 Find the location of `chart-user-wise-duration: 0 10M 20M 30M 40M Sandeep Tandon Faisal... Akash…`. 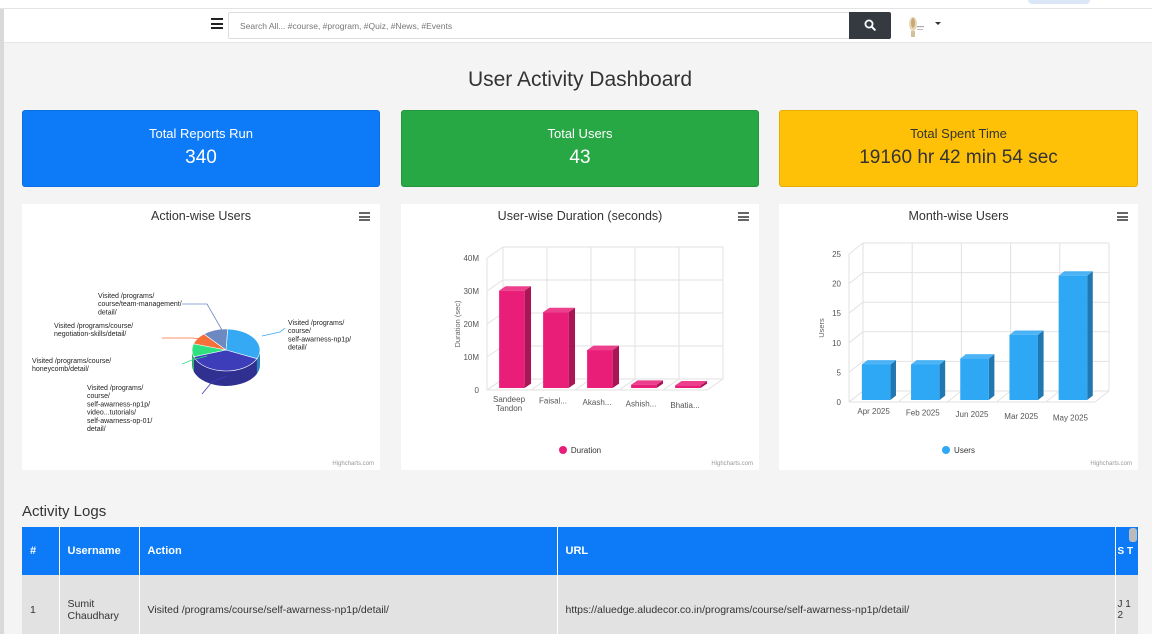

chart-user-wise-duration: 0 10M 20M 30M 40M Sandeep Tandon Faisal... Akash… is located at coordinates (580, 337).